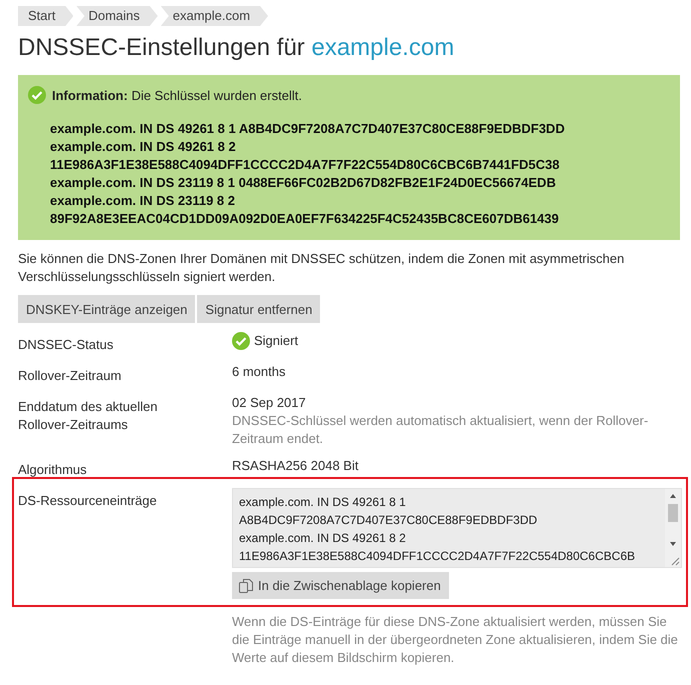 The height and width of the screenshot is (685, 691). I want to click on breadcrumb-link: Start, so click(46, 16).